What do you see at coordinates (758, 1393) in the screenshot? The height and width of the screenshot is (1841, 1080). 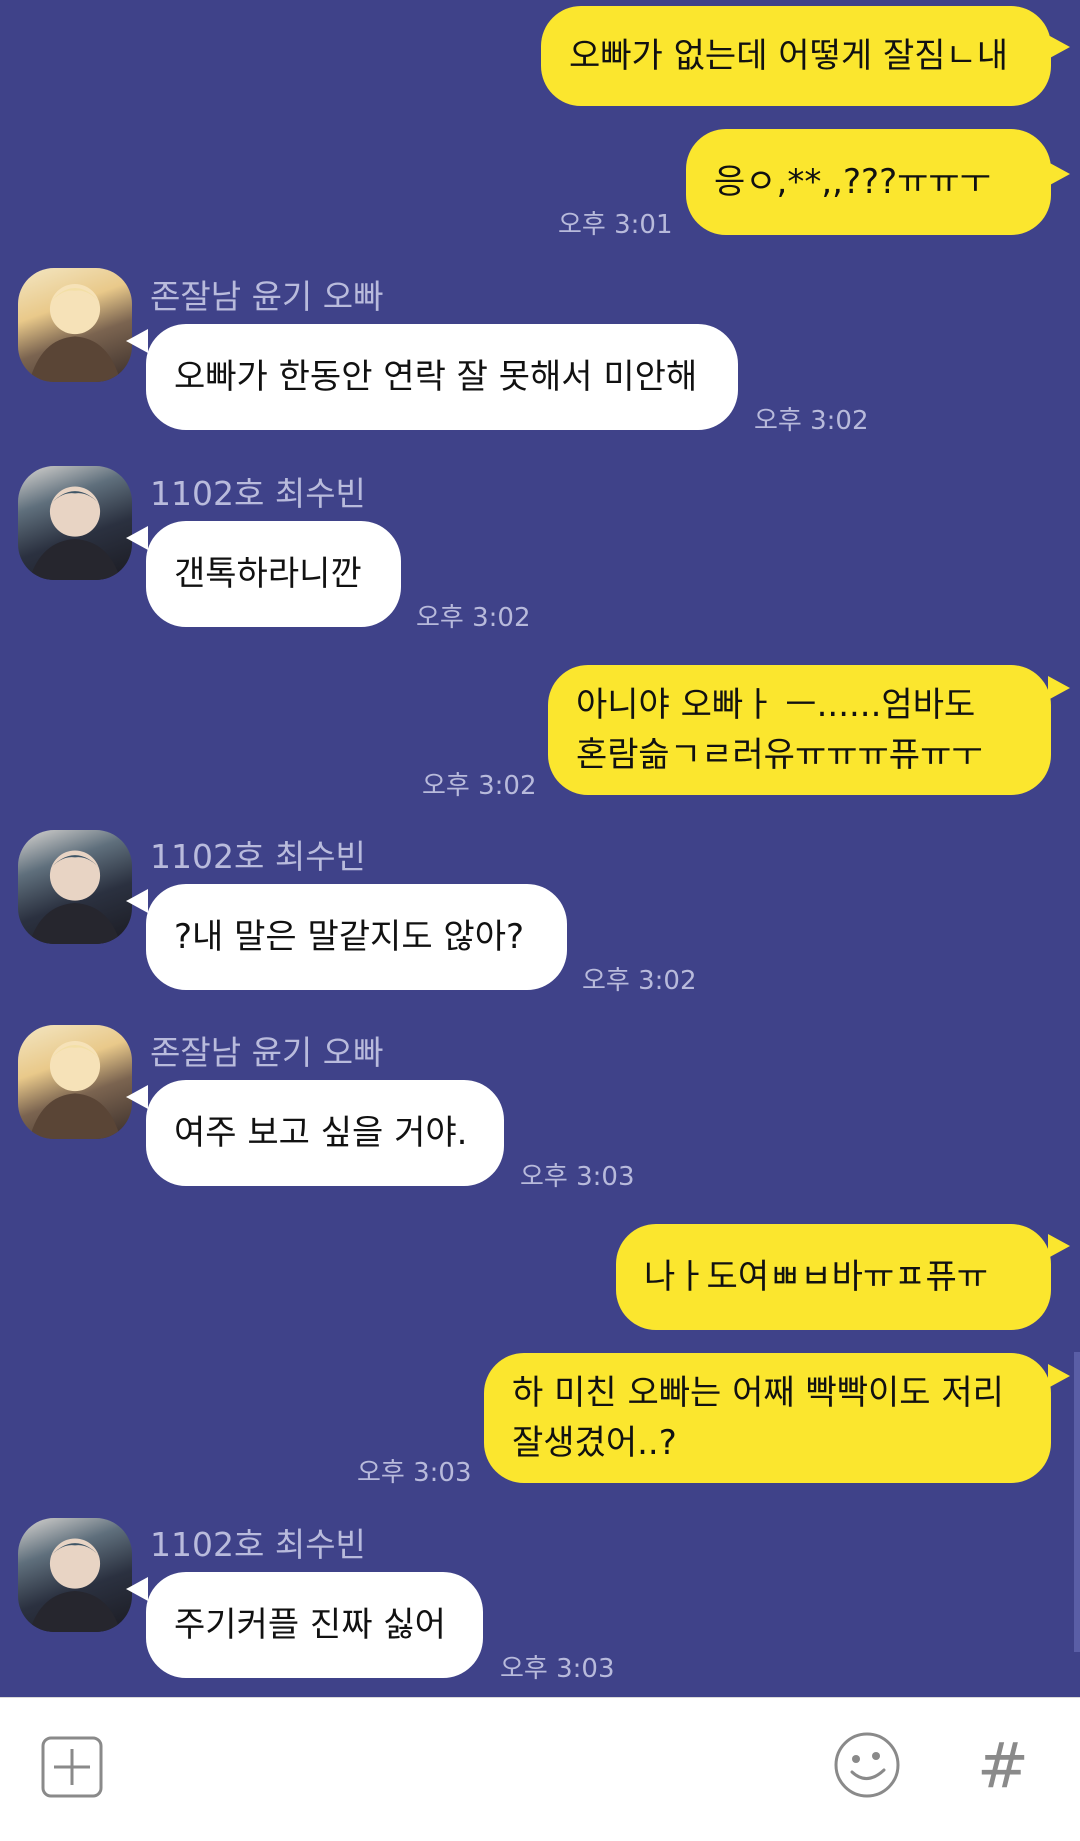 I see `message-text-line: 하 미친 오빠는 어째 빡빡이도 저리` at bounding box center [758, 1393].